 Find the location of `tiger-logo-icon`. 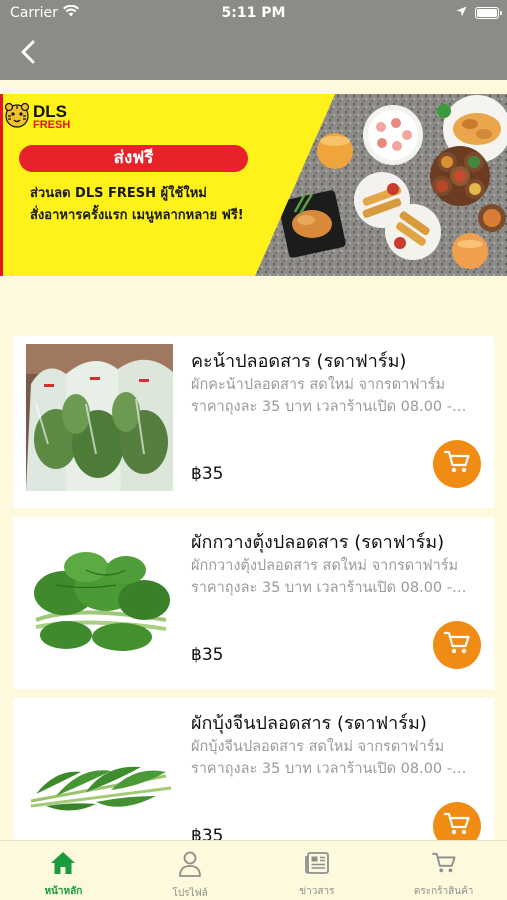

tiger-logo-icon is located at coordinates (17, 117).